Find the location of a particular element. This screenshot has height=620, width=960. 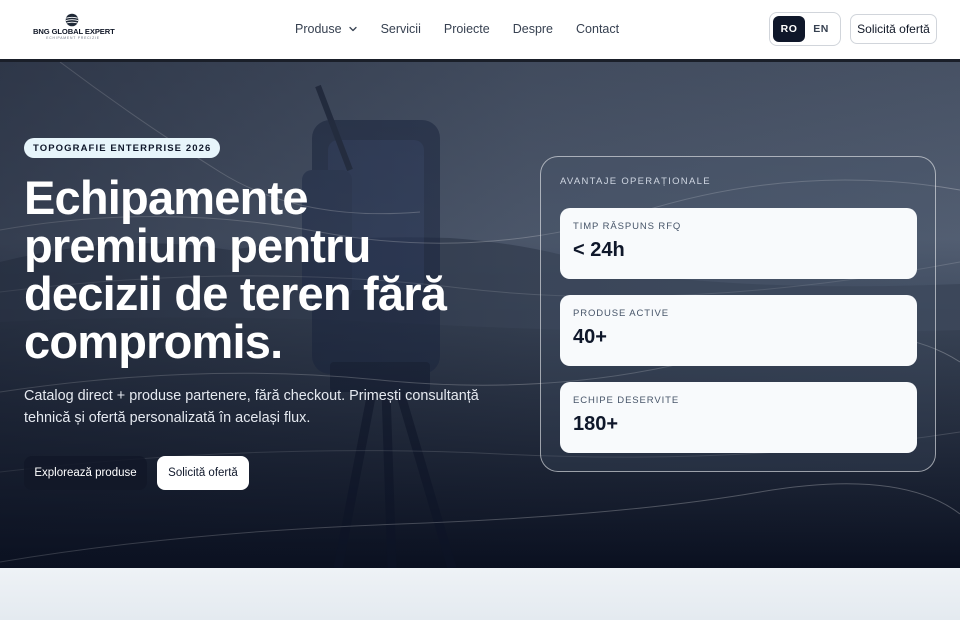

stat-label: PRODUSE ACTIVE is located at coordinates (621, 313).